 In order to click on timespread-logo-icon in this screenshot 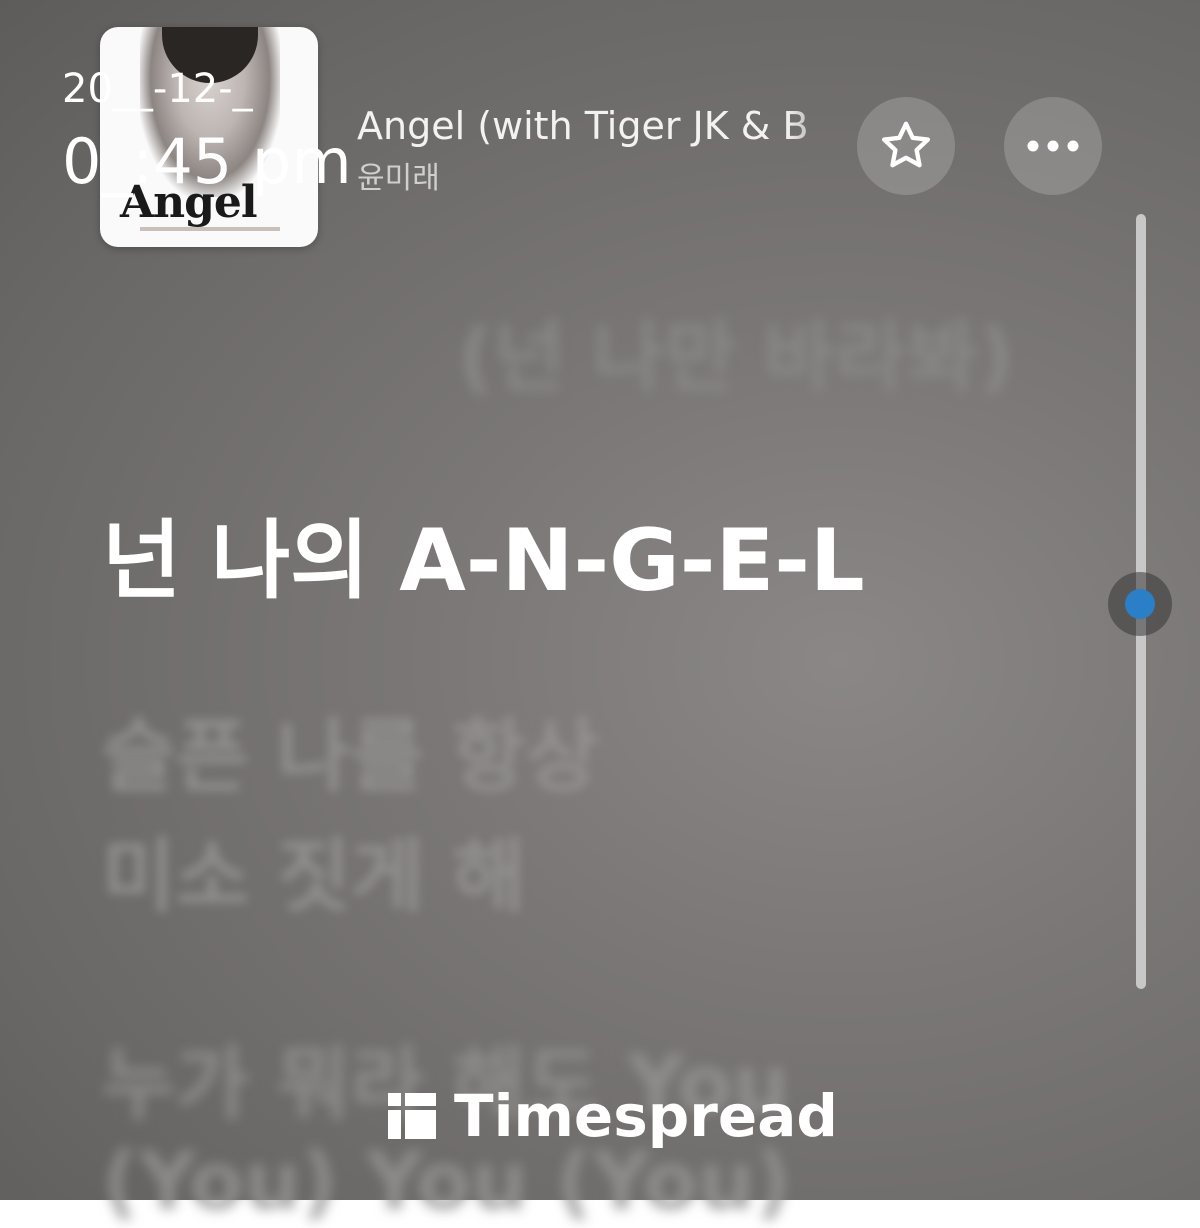, I will do `click(412, 1116)`.